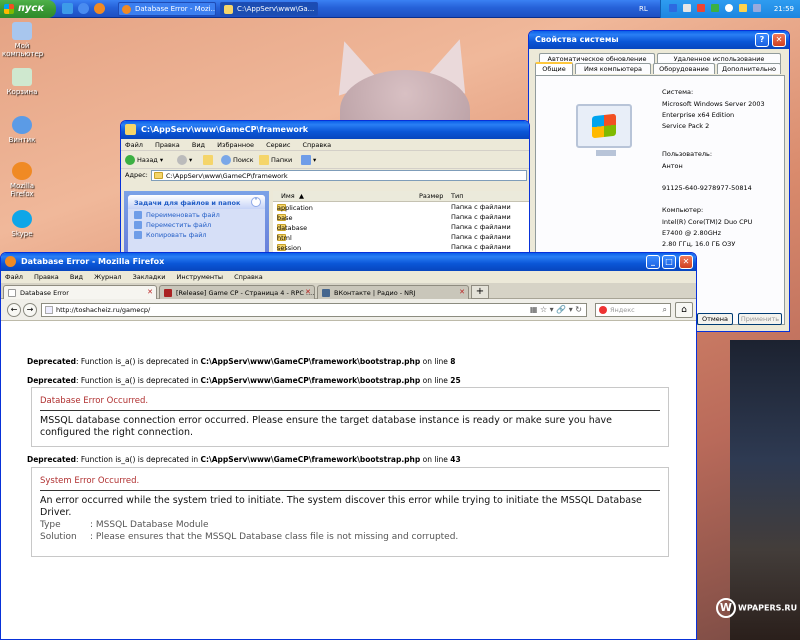  Describe the element at coordinates (603, 310) in the screenshot. I see `yandex-icon` at that location.